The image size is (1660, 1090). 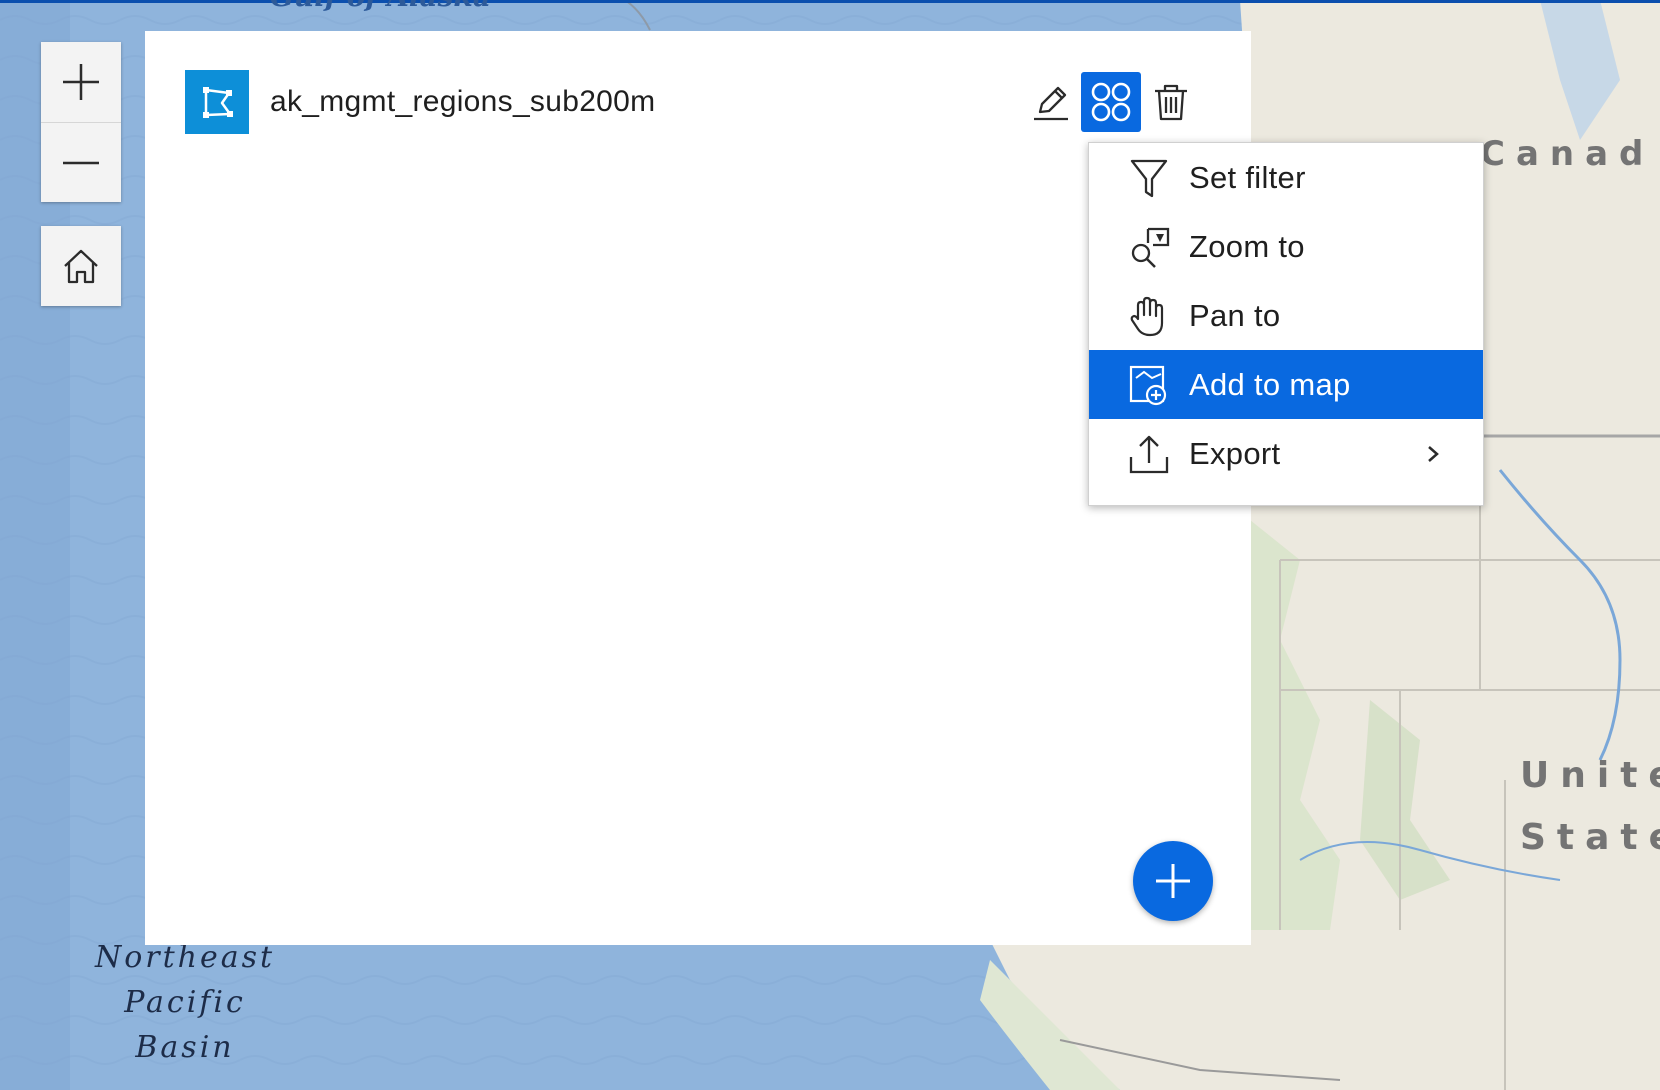 What do you see at coordinates (463, 101) in the screenshot?
I see `layer-name: ak_mgmt_regions_sub200m` at bounding box center [463, 101].